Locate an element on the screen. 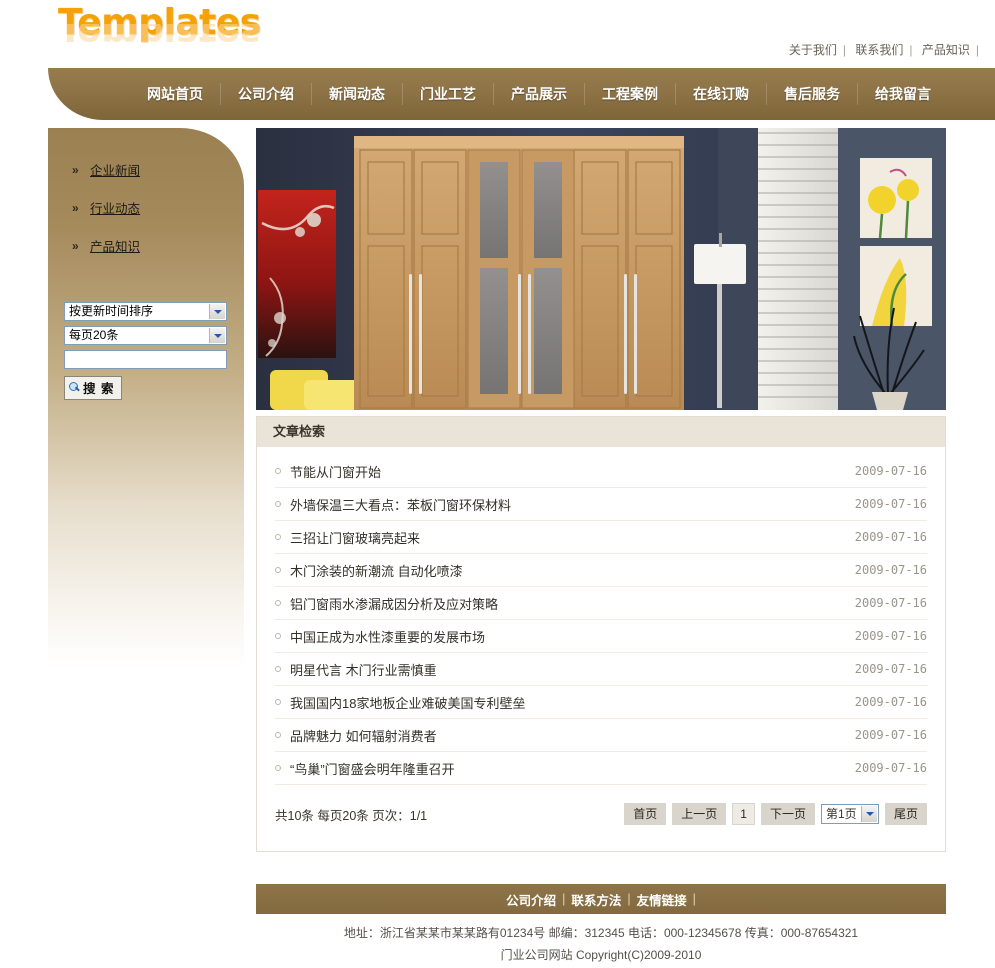 This screenshot has height=968, width=995. sidebar: » 企业新闻 » 行业动态 » 产品知识 按更新时间排序 每页20条 搜 索 is located at coordinates (146, 398).